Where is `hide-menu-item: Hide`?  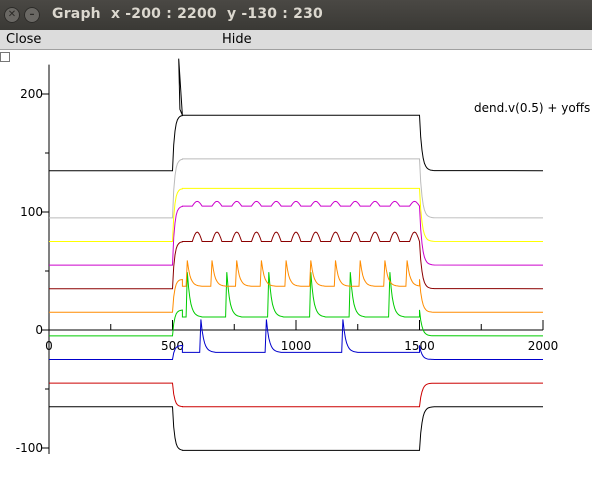
hide-menu-item: Hide is located at coordinates (237, 39).